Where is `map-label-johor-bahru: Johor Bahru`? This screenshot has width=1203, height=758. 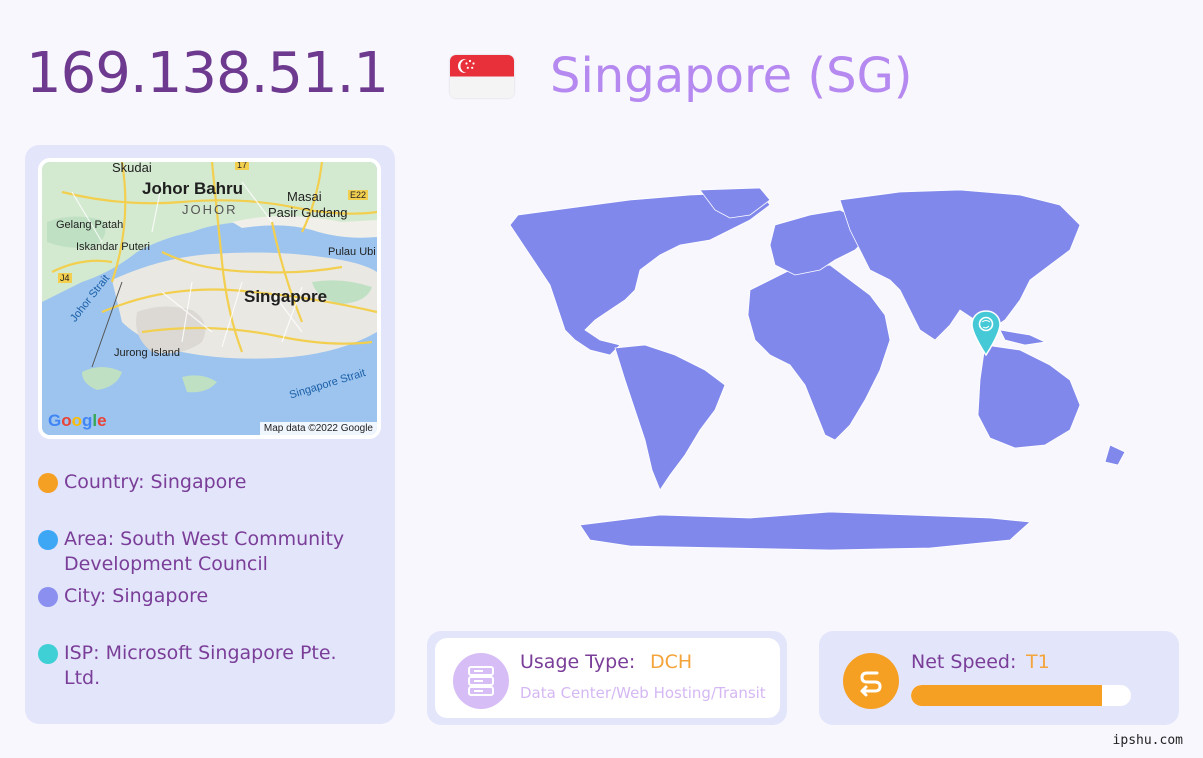 map-label-johor-bahru: Johor Bahru is located at coordinates (193, 188).